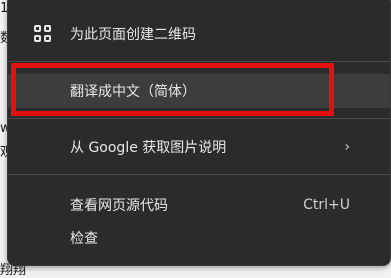 The width and height of the screenshot is (391, 278). Describe the element at coordinates (148, 148) in the screenshot. I see `menu-item-label: 从 Google 获取图片说明` at that location.